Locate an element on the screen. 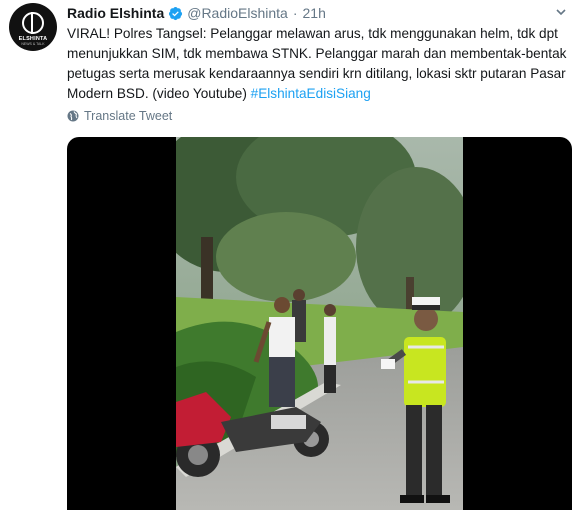  avatar-logo-subtext: NEWS & TALK is located at coordinates (33, 44).